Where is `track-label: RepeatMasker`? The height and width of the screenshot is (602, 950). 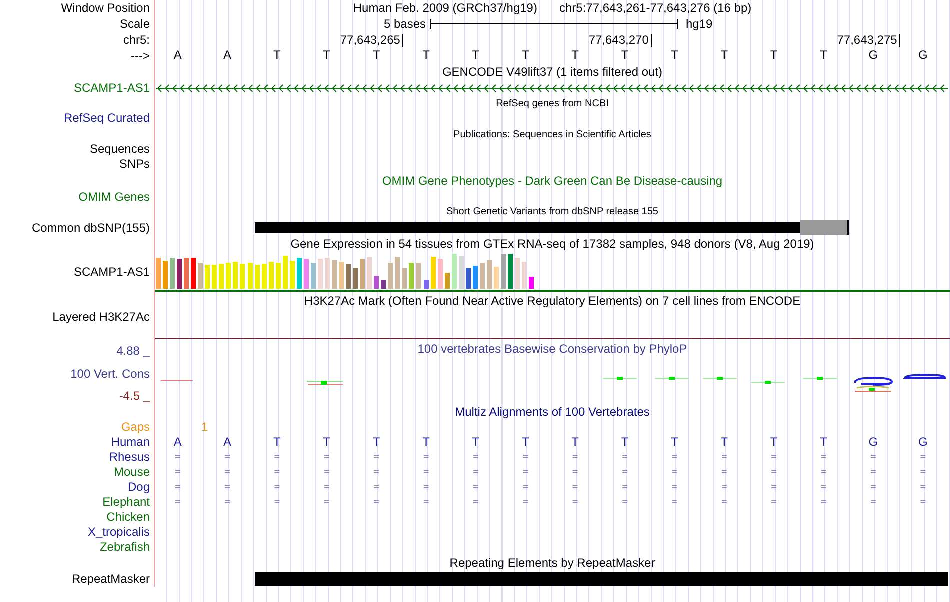
track-label: RepeatMasker is located at coordinates (111, 579).